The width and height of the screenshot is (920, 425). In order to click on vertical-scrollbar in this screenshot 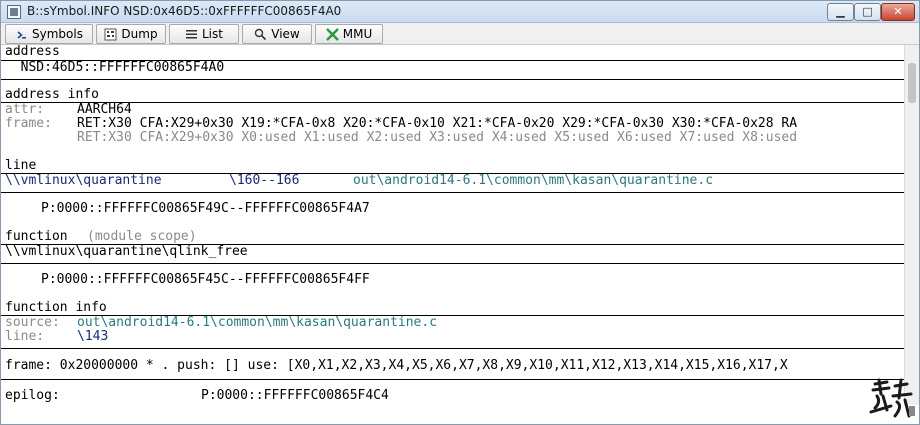, I will do `click(911, 225)`.